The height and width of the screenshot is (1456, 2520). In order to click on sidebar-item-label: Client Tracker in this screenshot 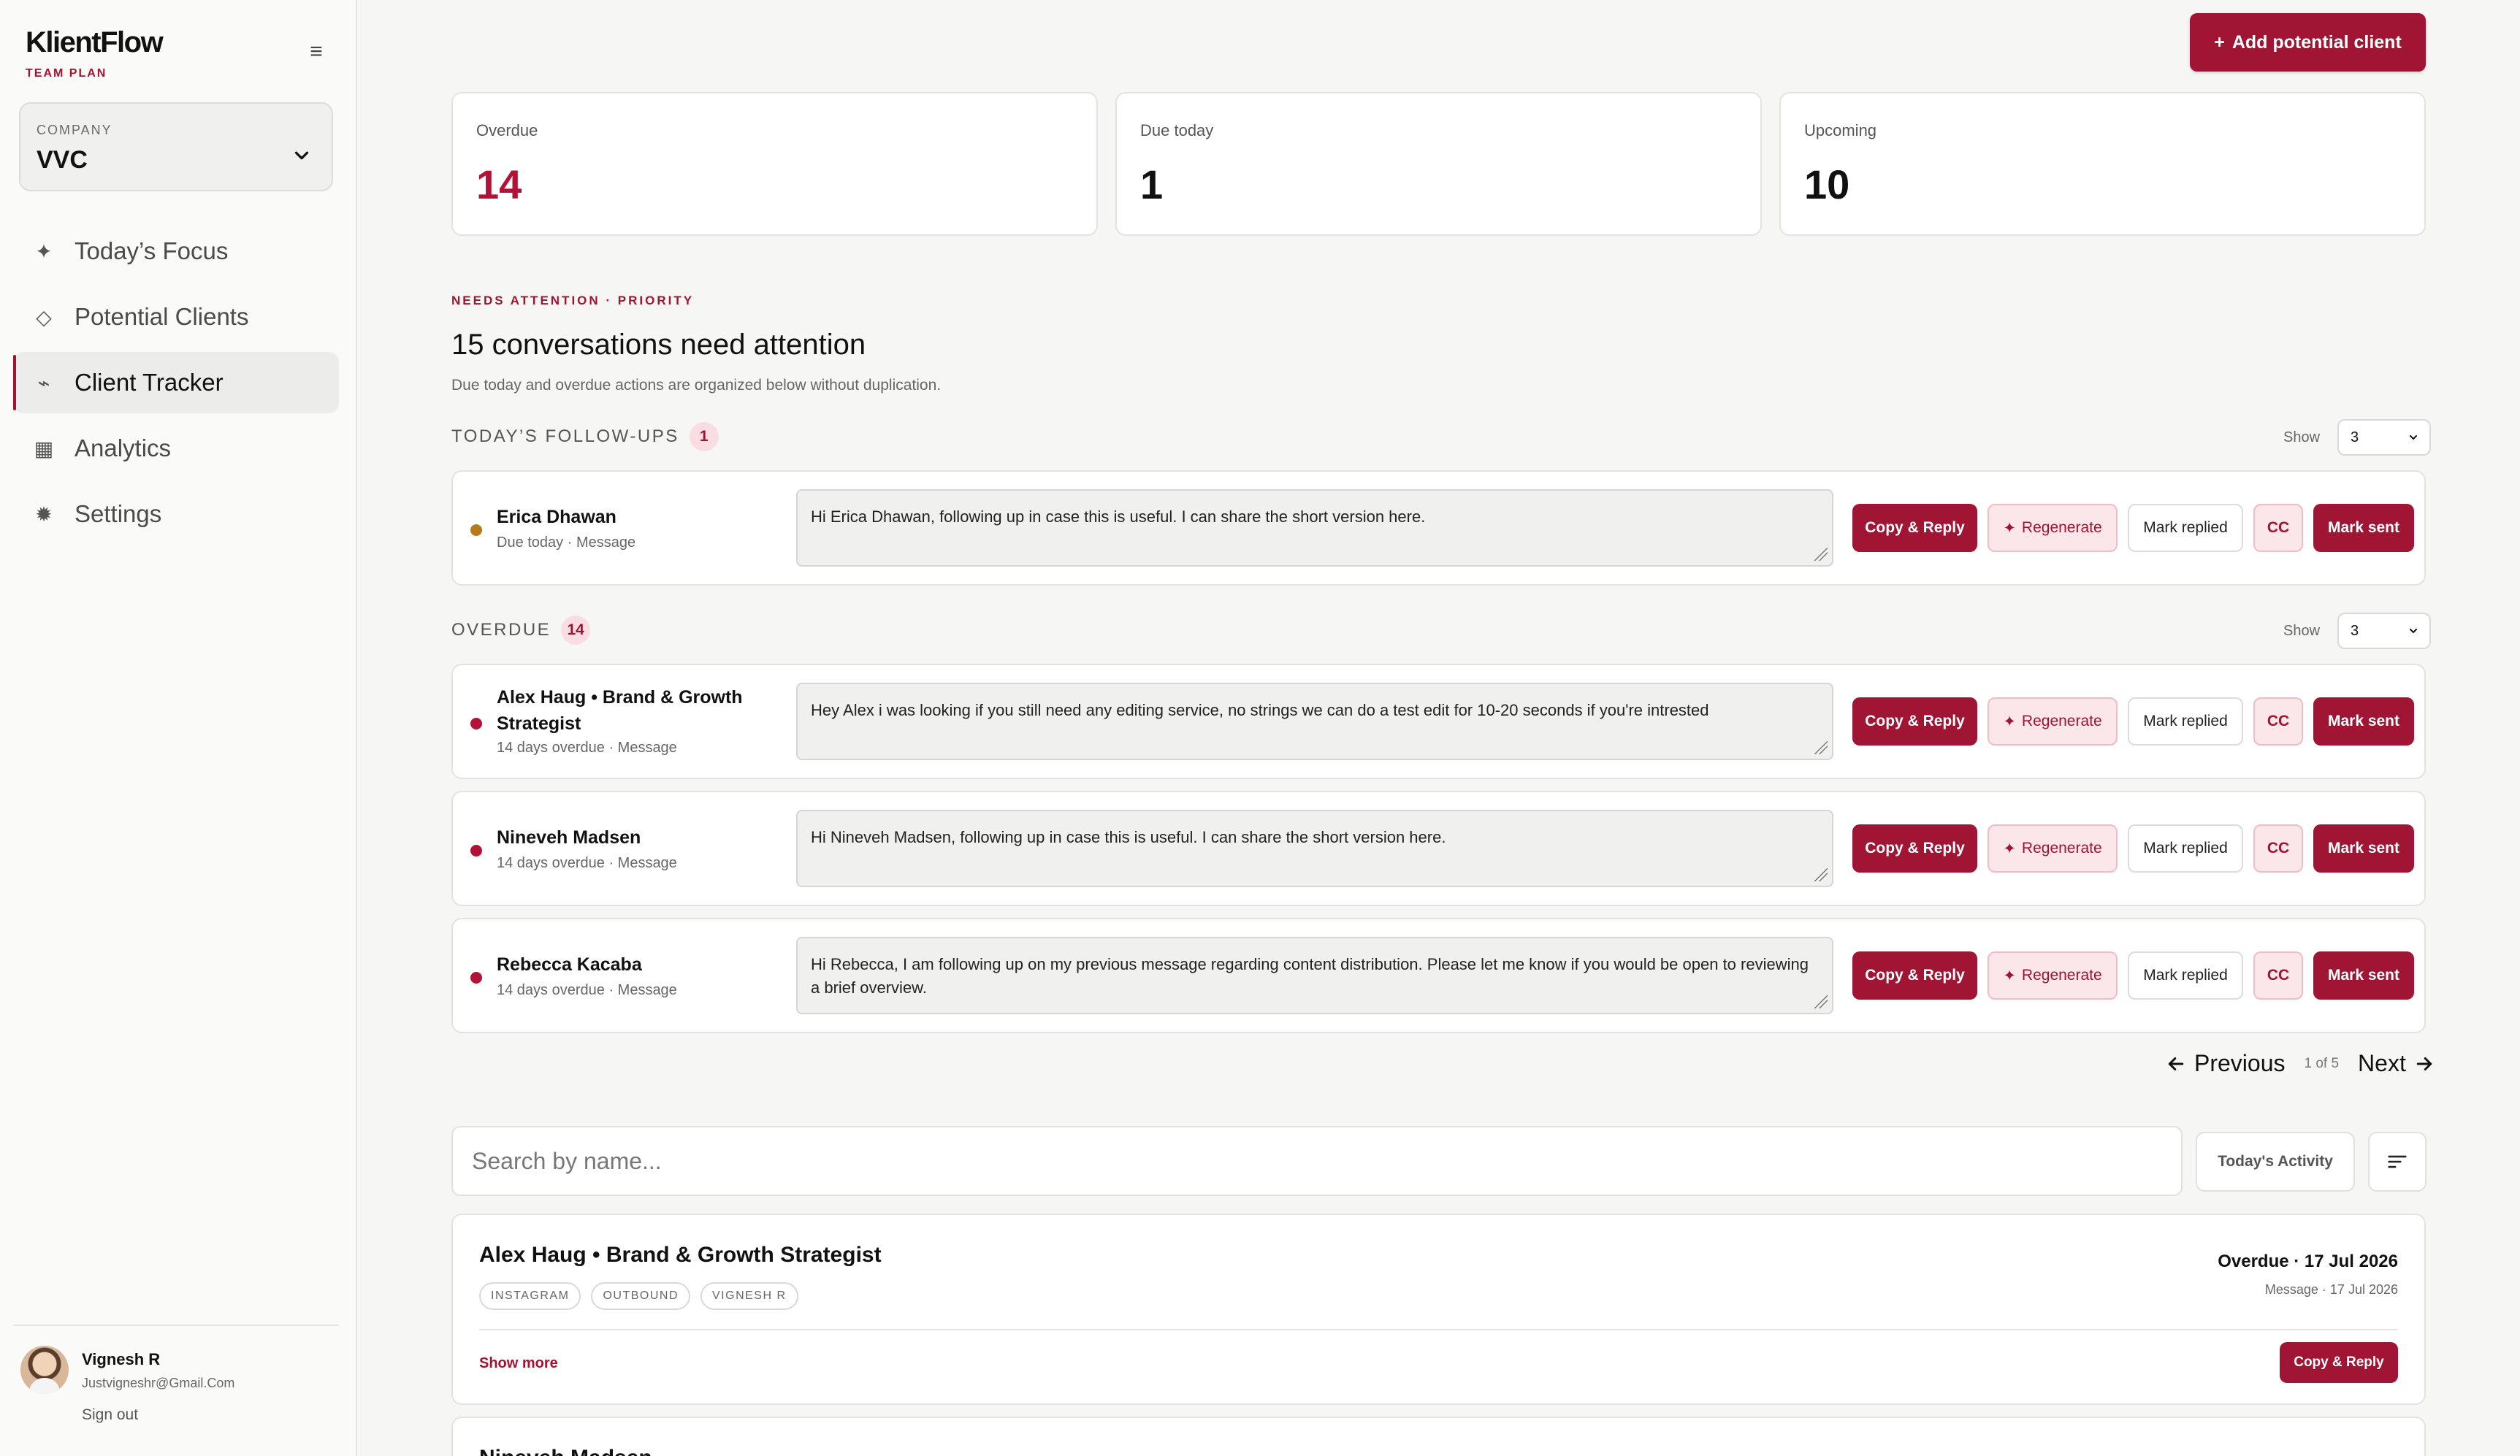, I will do `click(149, 382)`.